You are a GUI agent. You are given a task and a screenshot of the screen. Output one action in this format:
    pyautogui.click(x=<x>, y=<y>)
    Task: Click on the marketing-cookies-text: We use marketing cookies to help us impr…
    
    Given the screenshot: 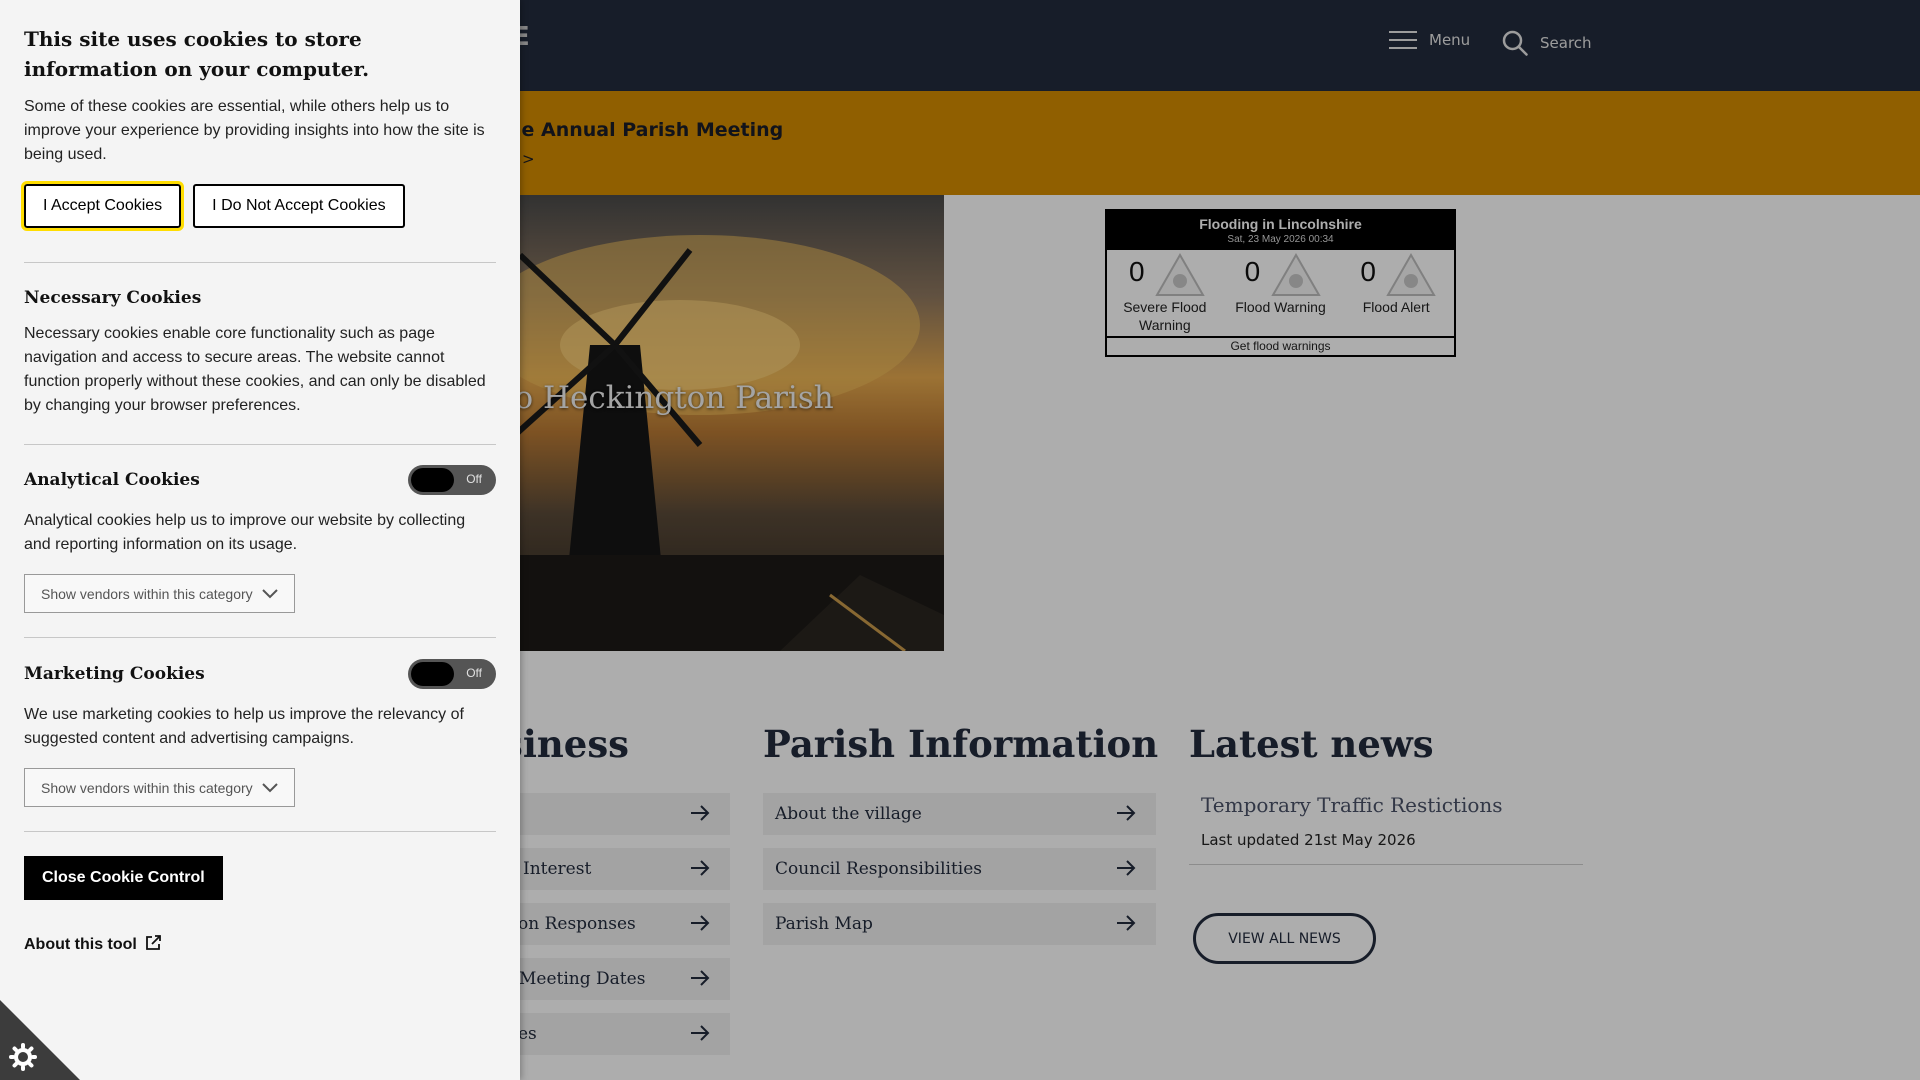 What is the action you would take?
    pyautogui.click(x=244, y=726)
    